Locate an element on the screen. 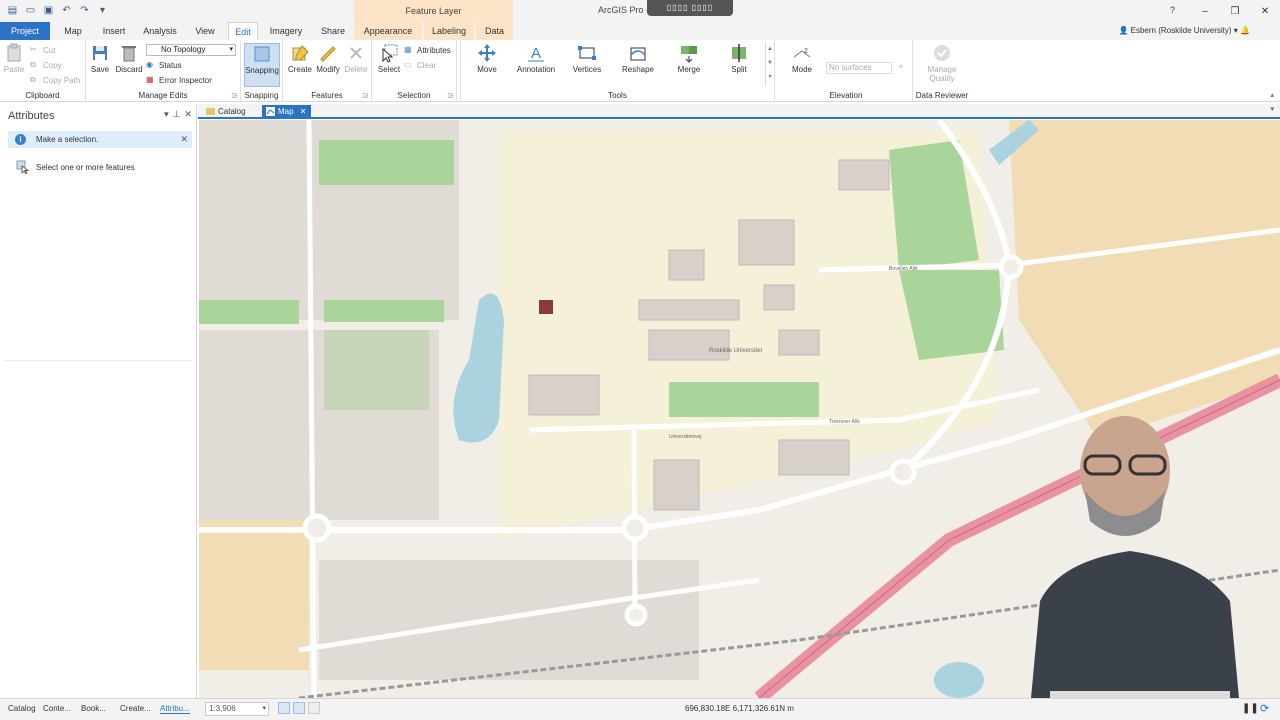 This screenshot has height=720, width=1280. select-features-icon is located at coordinates (23, 167).